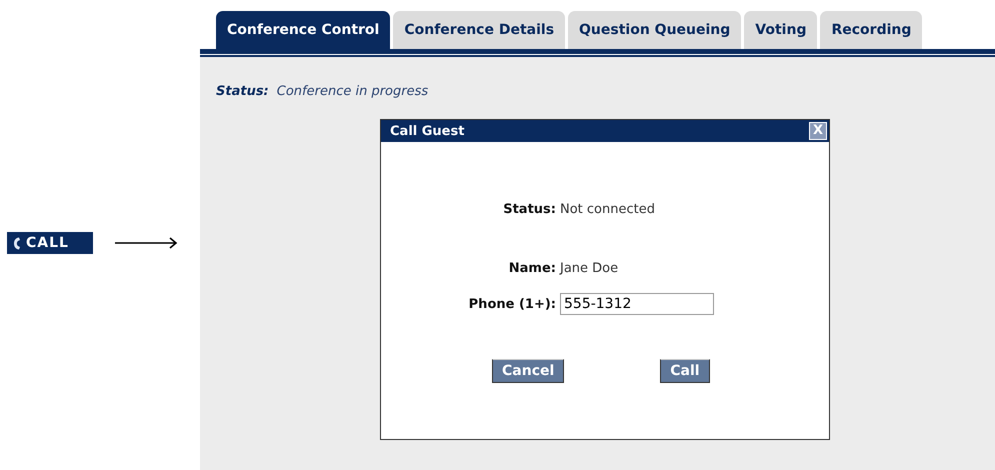 This screenshot has width=995, height=470. What do you see at coordinates (512, 304) in the screenshot?
I see `field-label: Phone (1+):` at bounding box center [512, 304].